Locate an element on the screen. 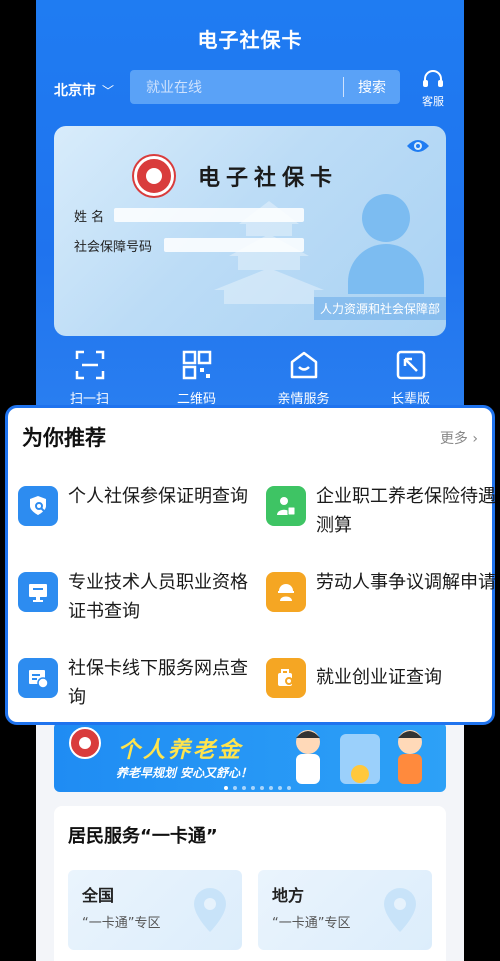 The width and height of the screenshot is (500, 961). recommend-title: 为你推荐 is located at coordinates (64, 438).